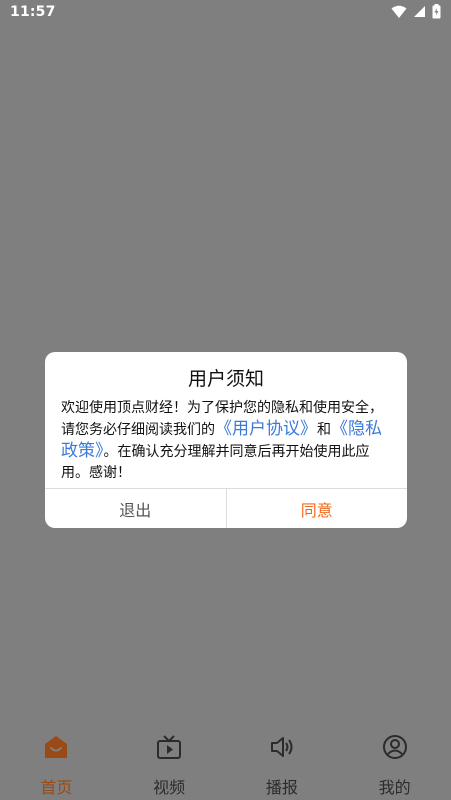  Describe the element at coordinates (399, 12) in the screenshot. I see `wifi-icon` at that location.